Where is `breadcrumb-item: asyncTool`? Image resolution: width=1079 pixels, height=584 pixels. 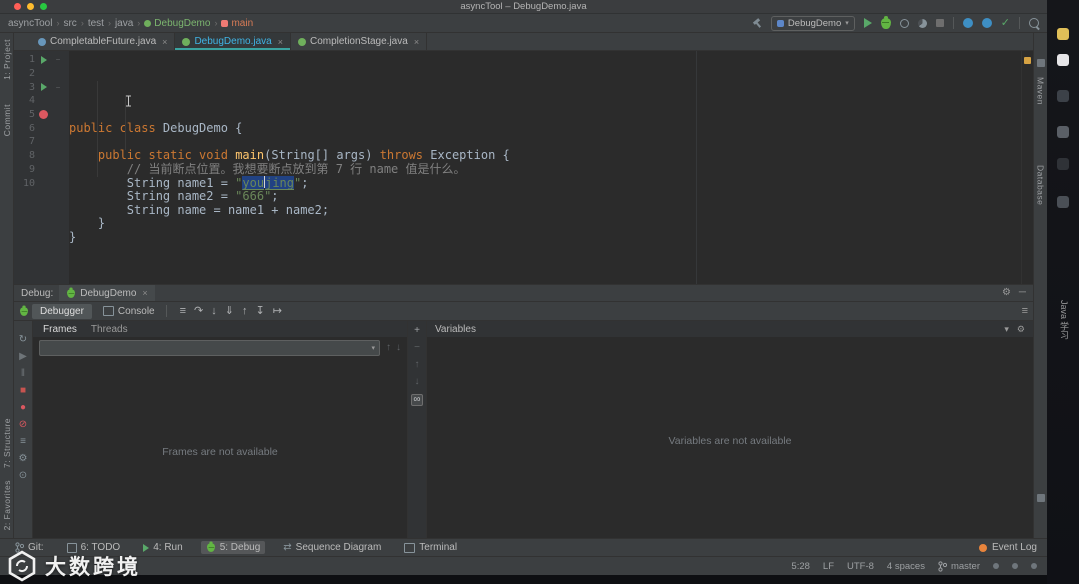 breadcrumb-item: asyncTool is located at coordinates (30, 23).